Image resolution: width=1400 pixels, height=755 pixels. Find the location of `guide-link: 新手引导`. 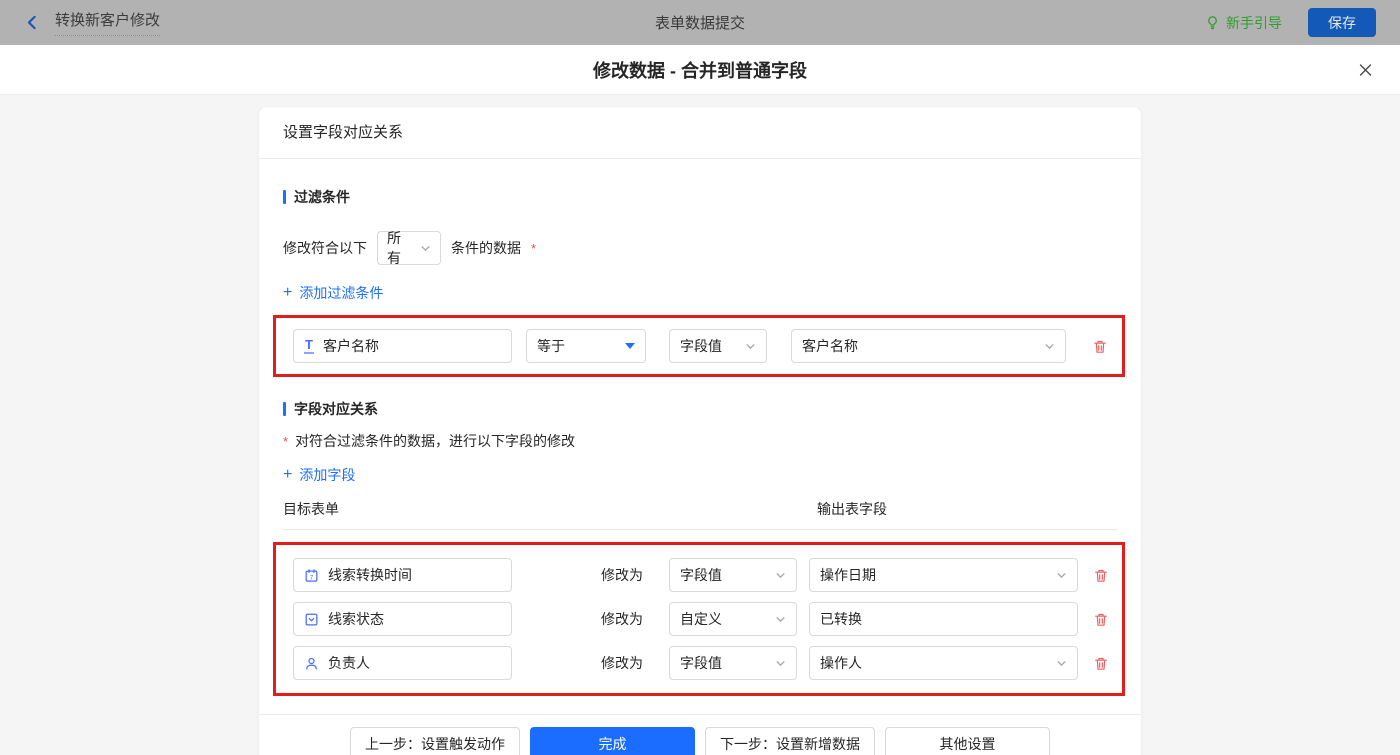

guide-link: 新手引导 is located at coordinates (1243, 23).